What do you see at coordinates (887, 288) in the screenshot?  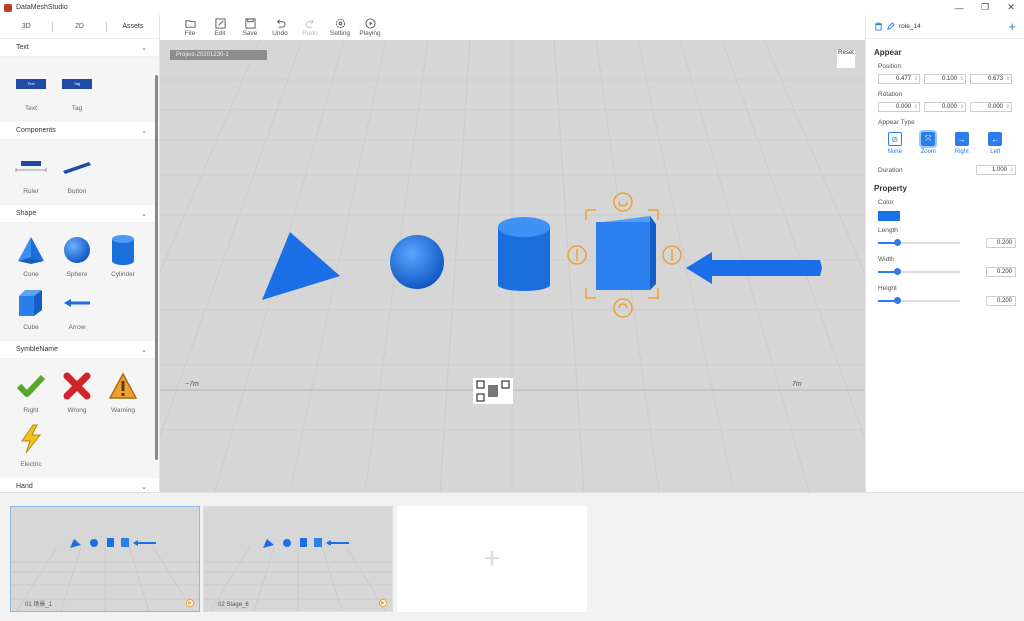 I see `height-label: Height` at bounding box center [887, 288].